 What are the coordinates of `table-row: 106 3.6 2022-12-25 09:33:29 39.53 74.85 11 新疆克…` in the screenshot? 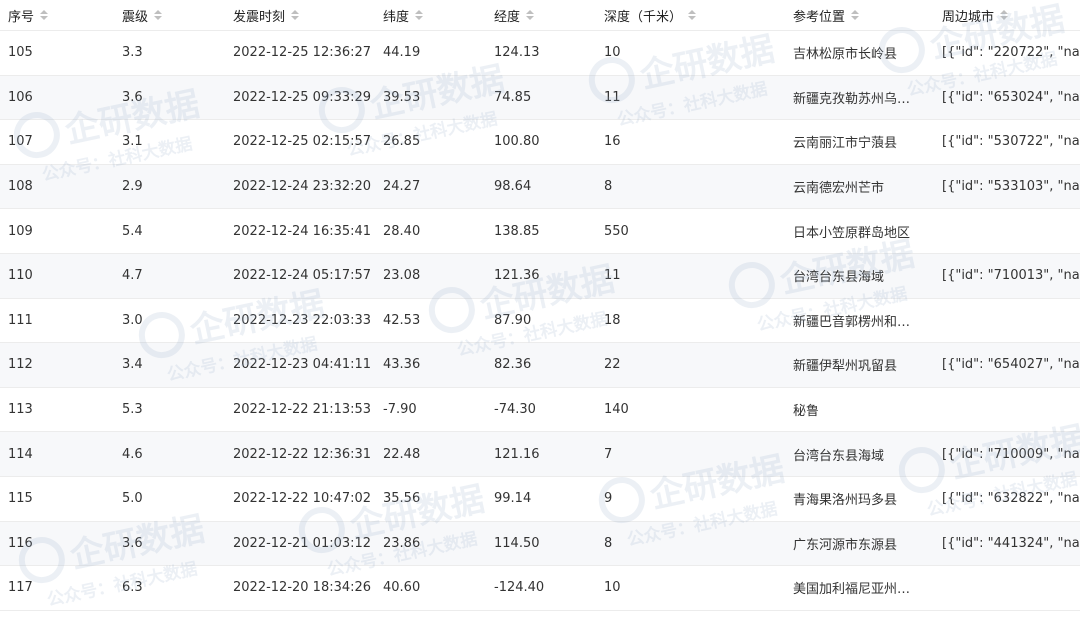 It's located at (540, 98).